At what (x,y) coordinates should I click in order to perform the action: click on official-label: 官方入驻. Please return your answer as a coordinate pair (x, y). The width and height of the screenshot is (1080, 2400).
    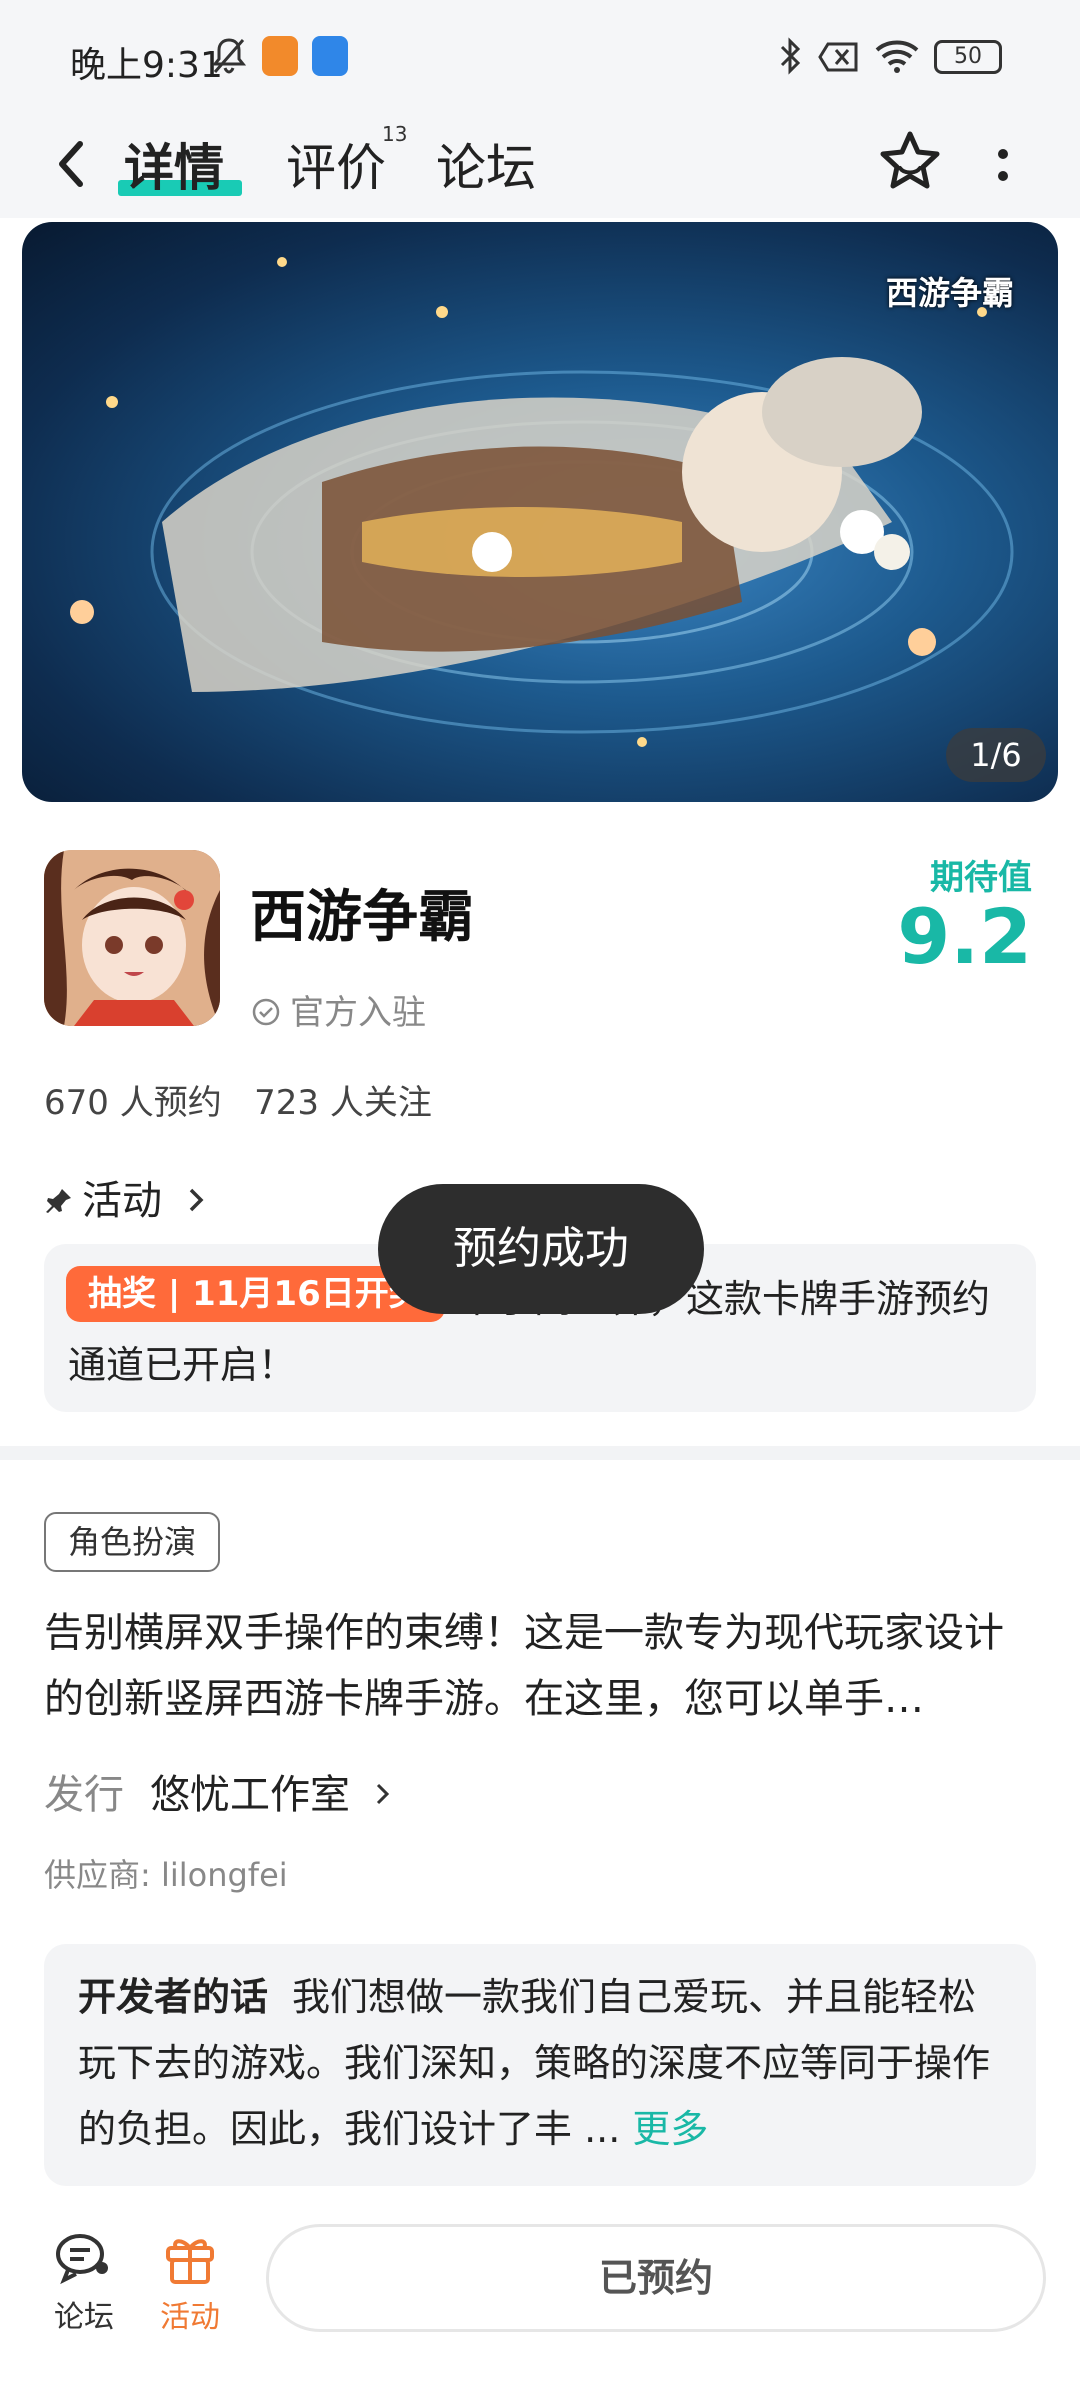
    Looking at the image, I should click on (358, 1013).